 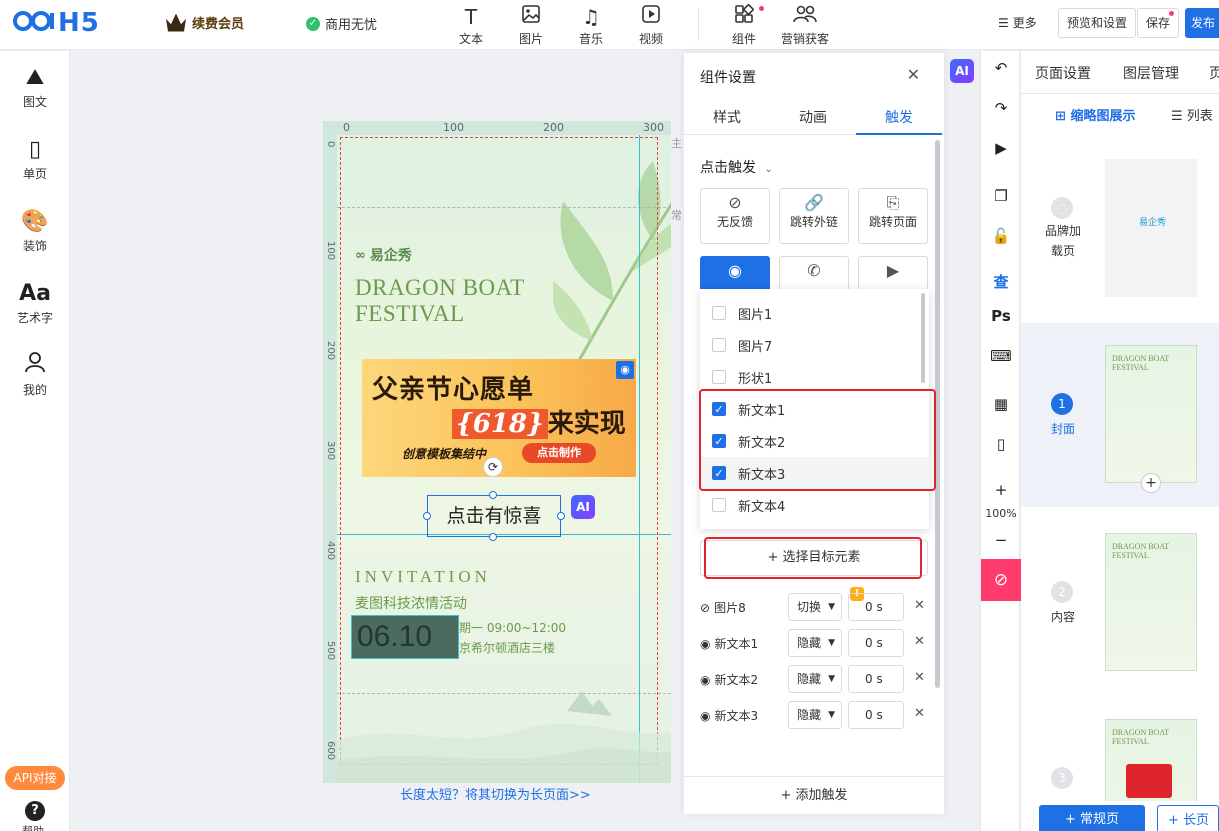 What do you see at coordinates (962, 71) in the screenshot?
I see `ai-panel-button: AI` at bounding box center [962, 71].